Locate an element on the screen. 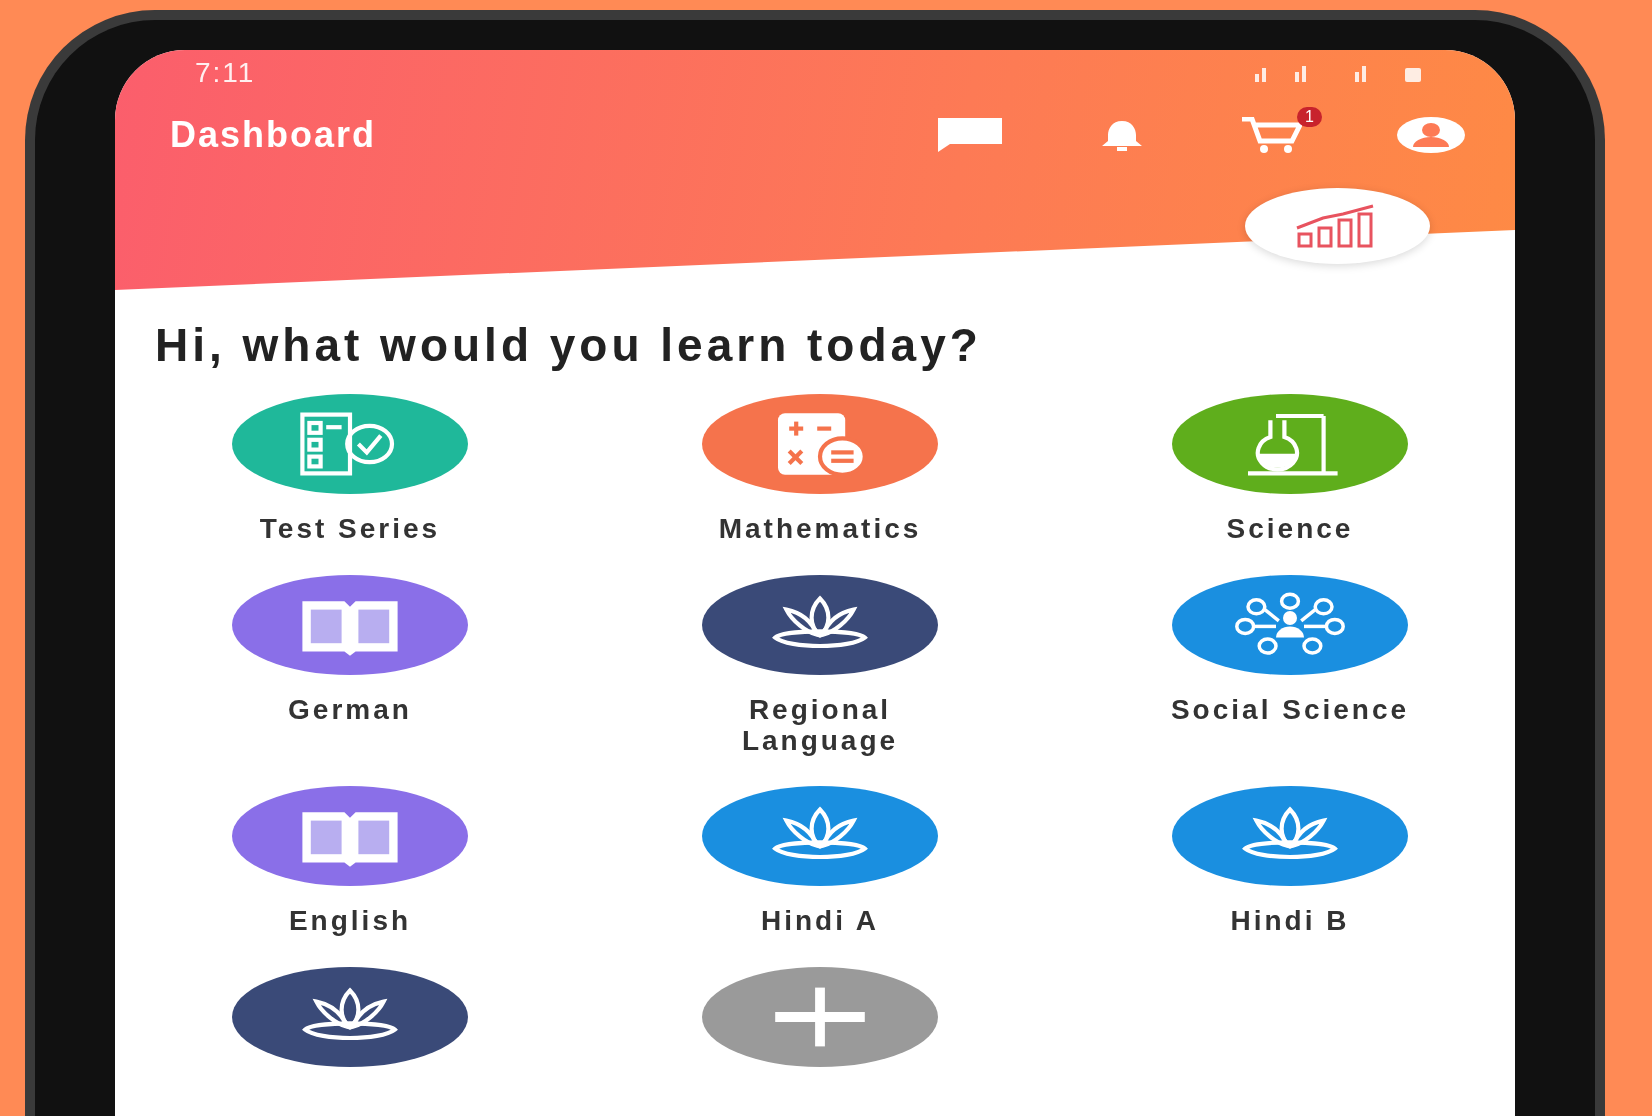 The image size is (1652, 1116). person-icon is located at coordinates (1431, 135).